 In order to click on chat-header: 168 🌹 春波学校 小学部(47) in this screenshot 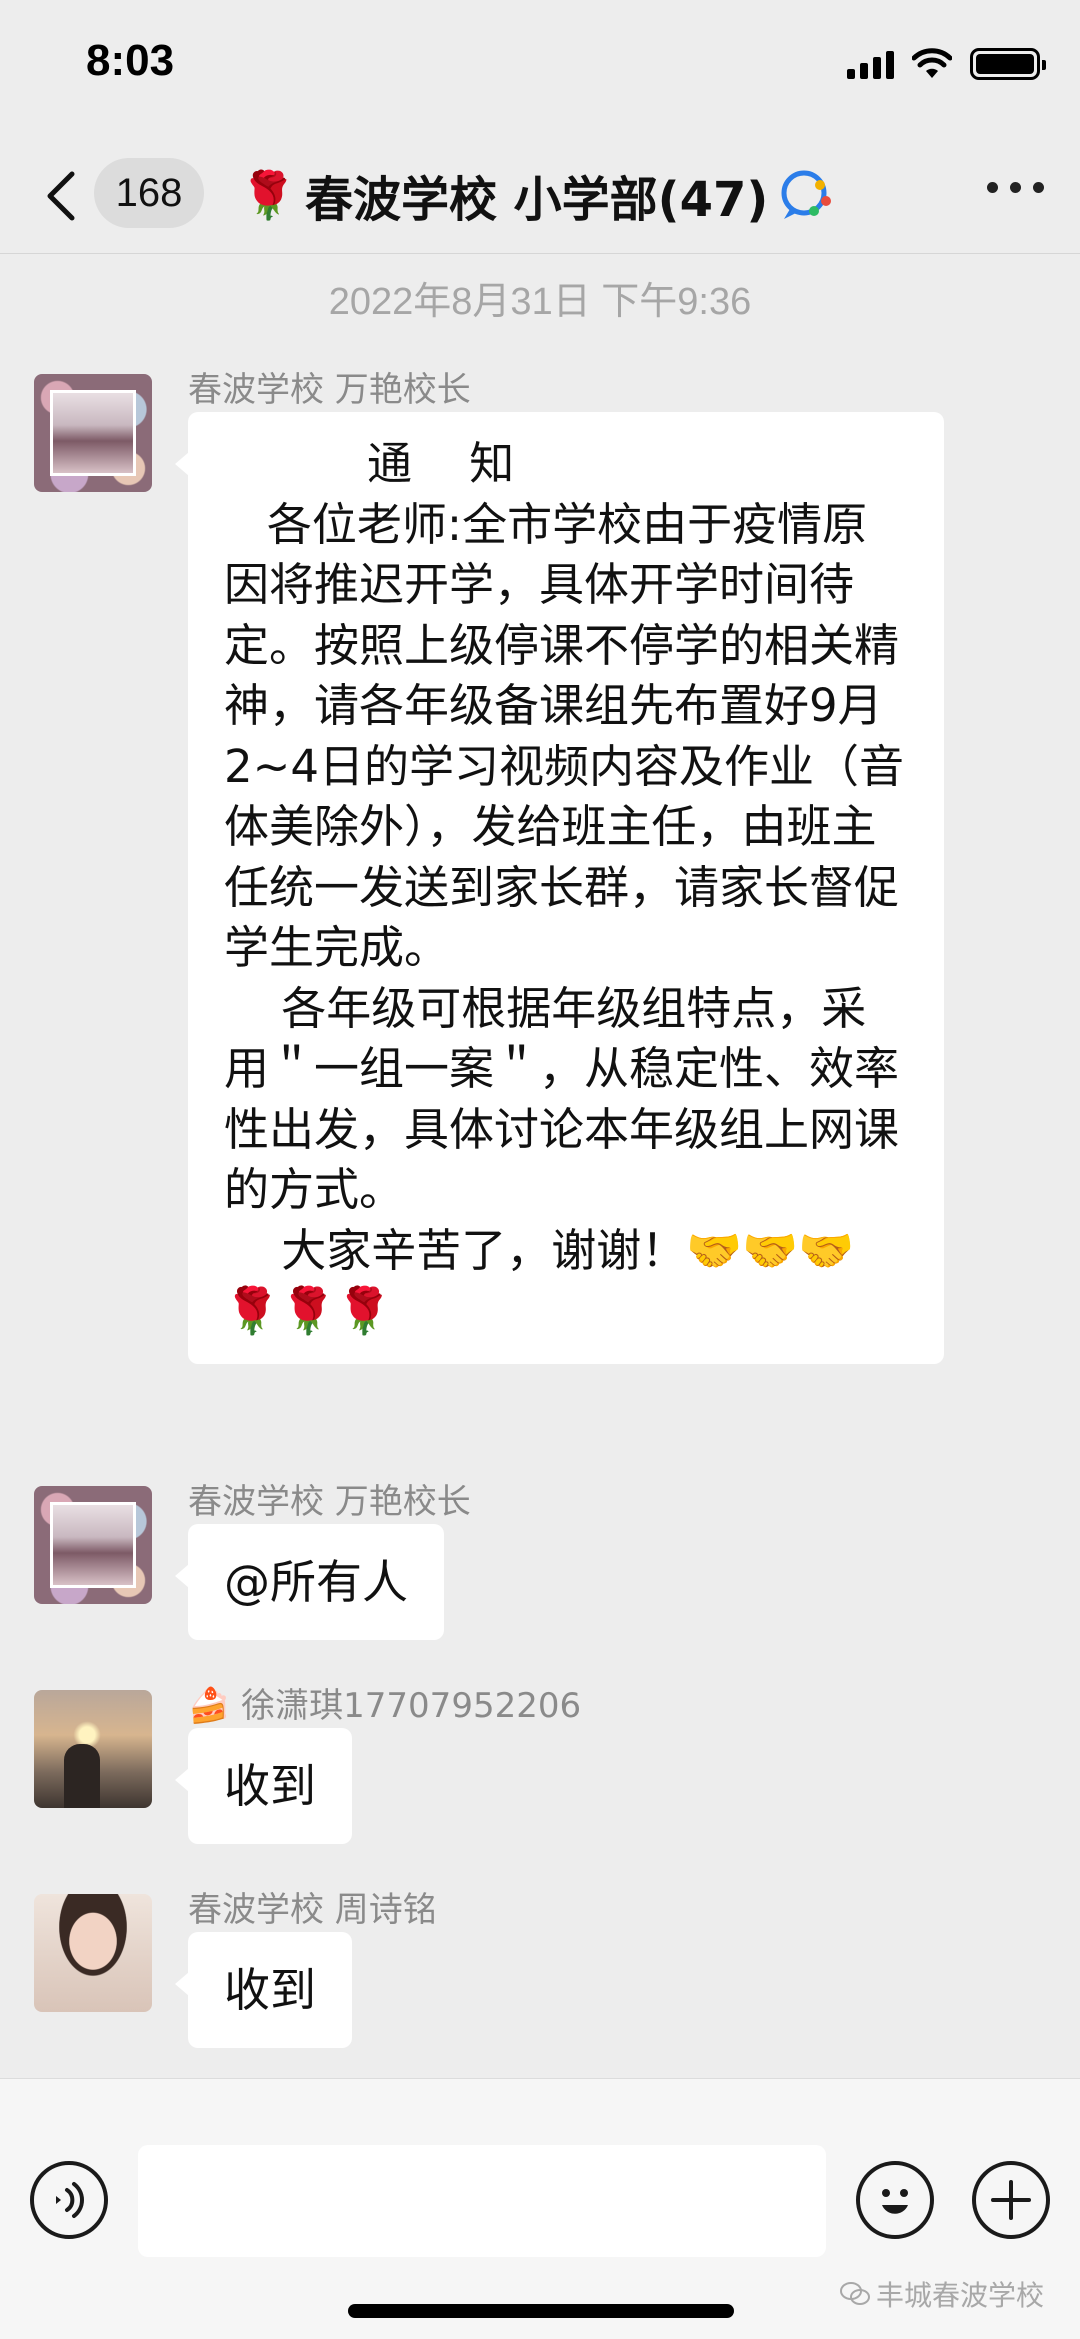, I will do `click(540, 197)`.